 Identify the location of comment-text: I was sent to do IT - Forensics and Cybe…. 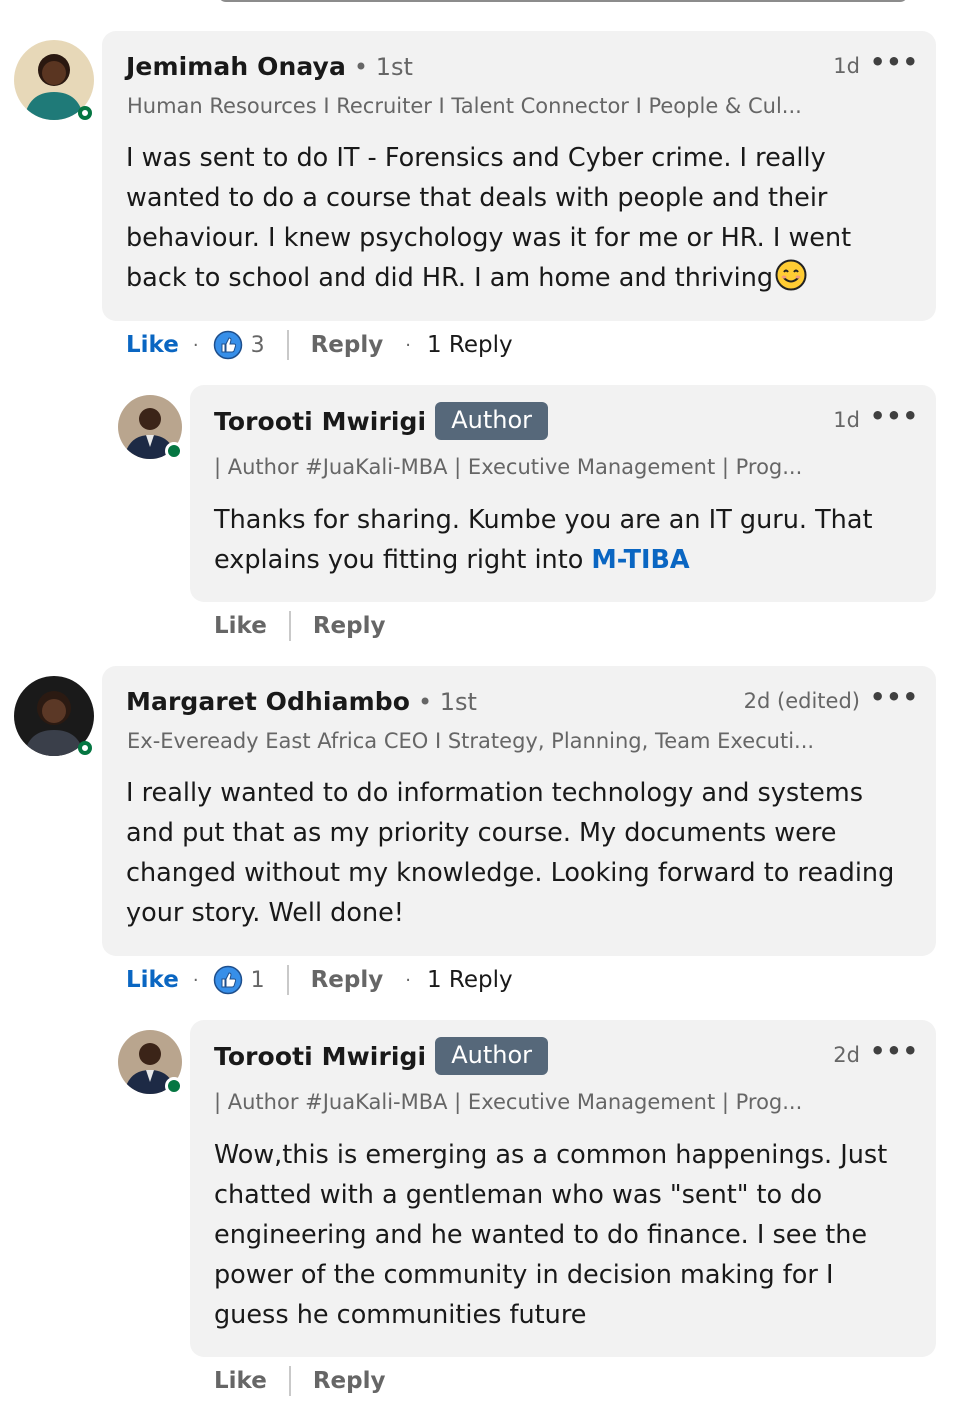
(521, 218).